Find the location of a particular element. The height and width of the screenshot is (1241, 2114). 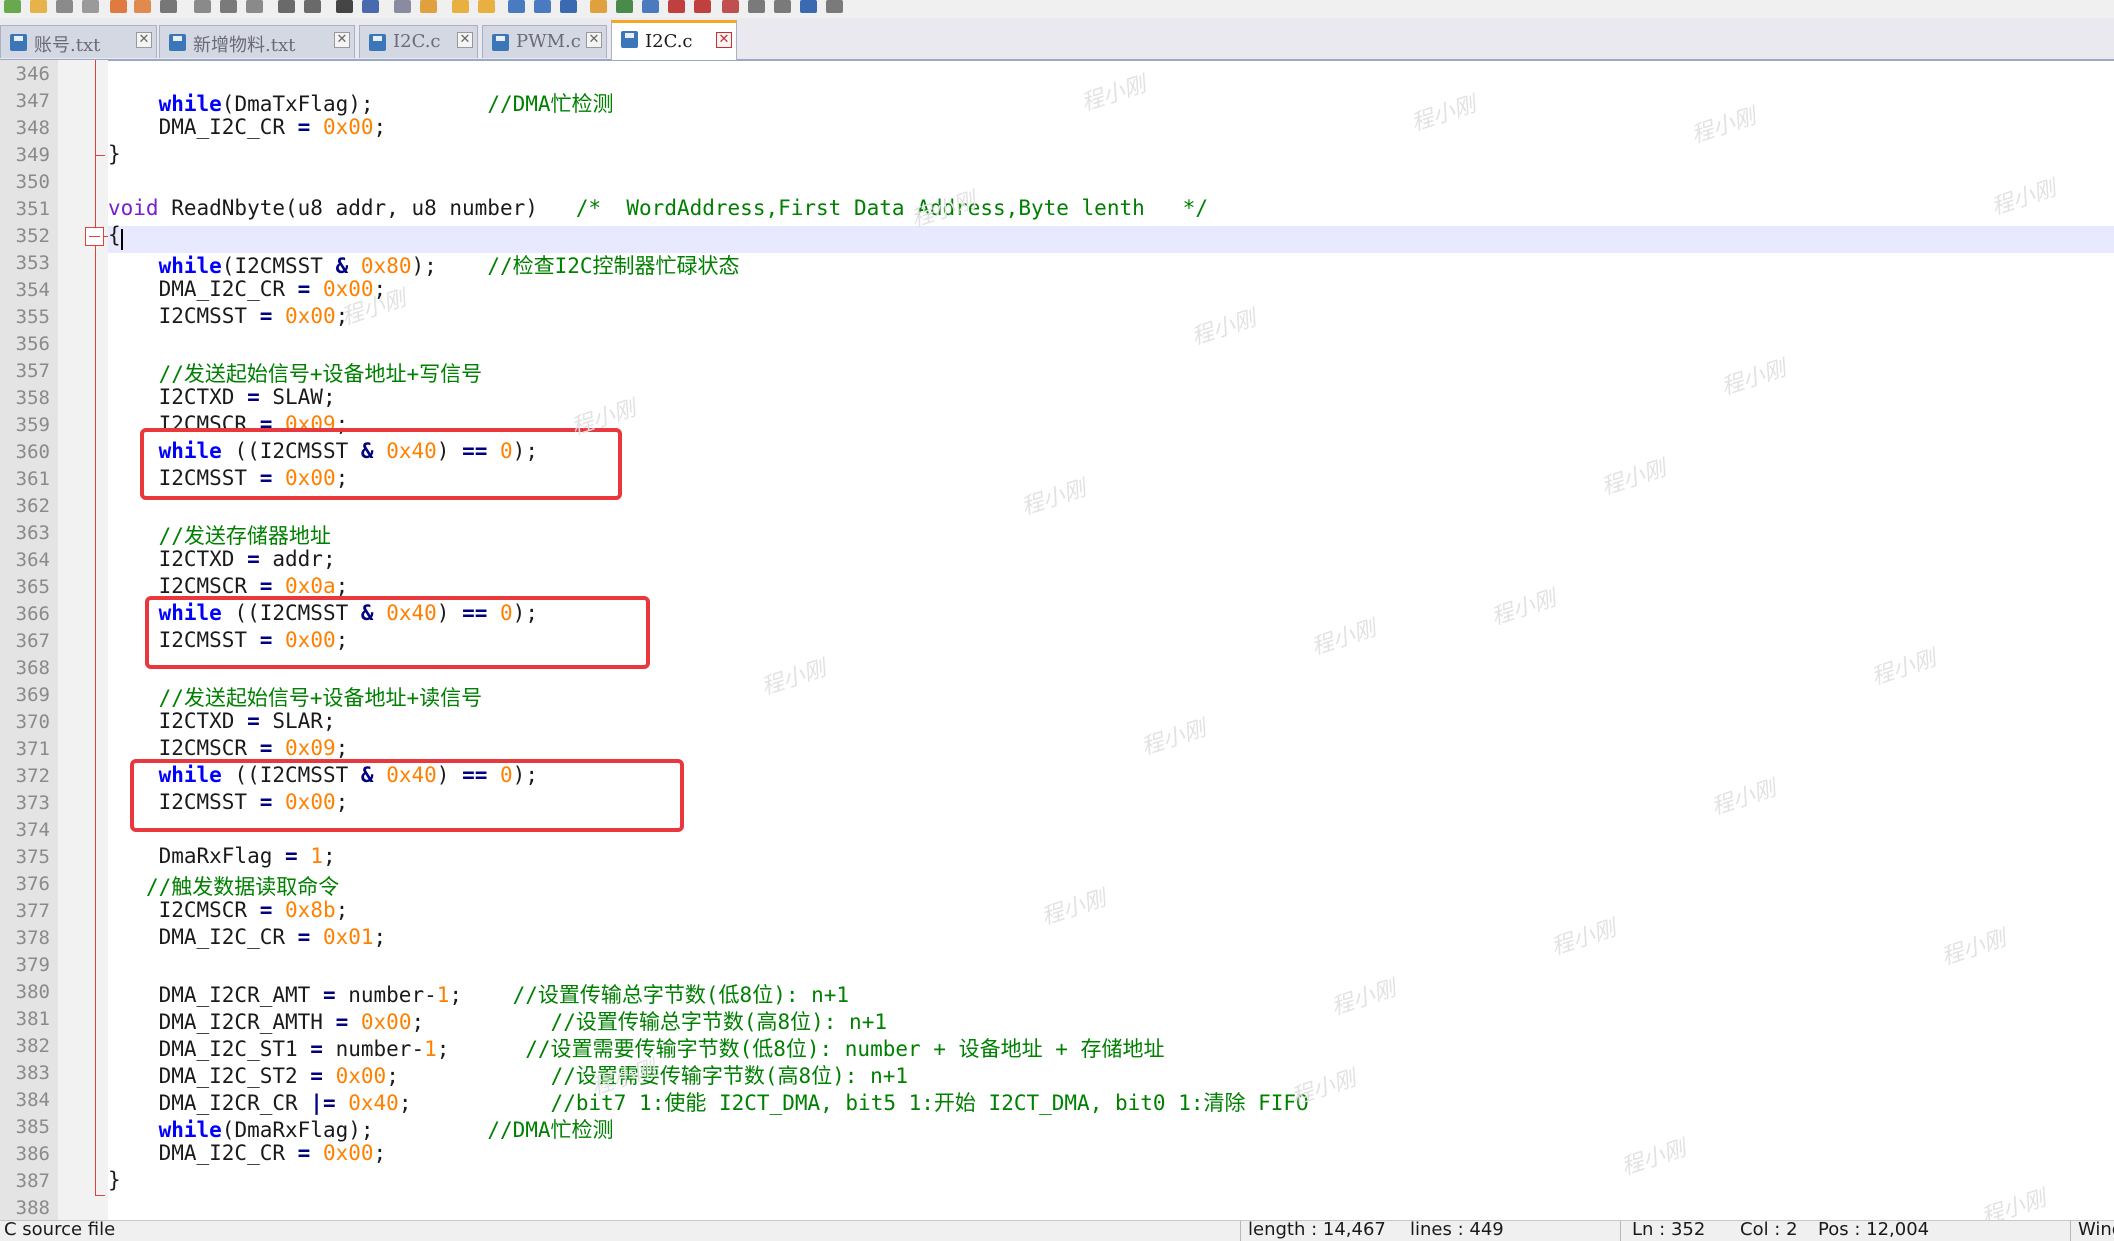

line-number: 373 is located at coordinates (32, 803).